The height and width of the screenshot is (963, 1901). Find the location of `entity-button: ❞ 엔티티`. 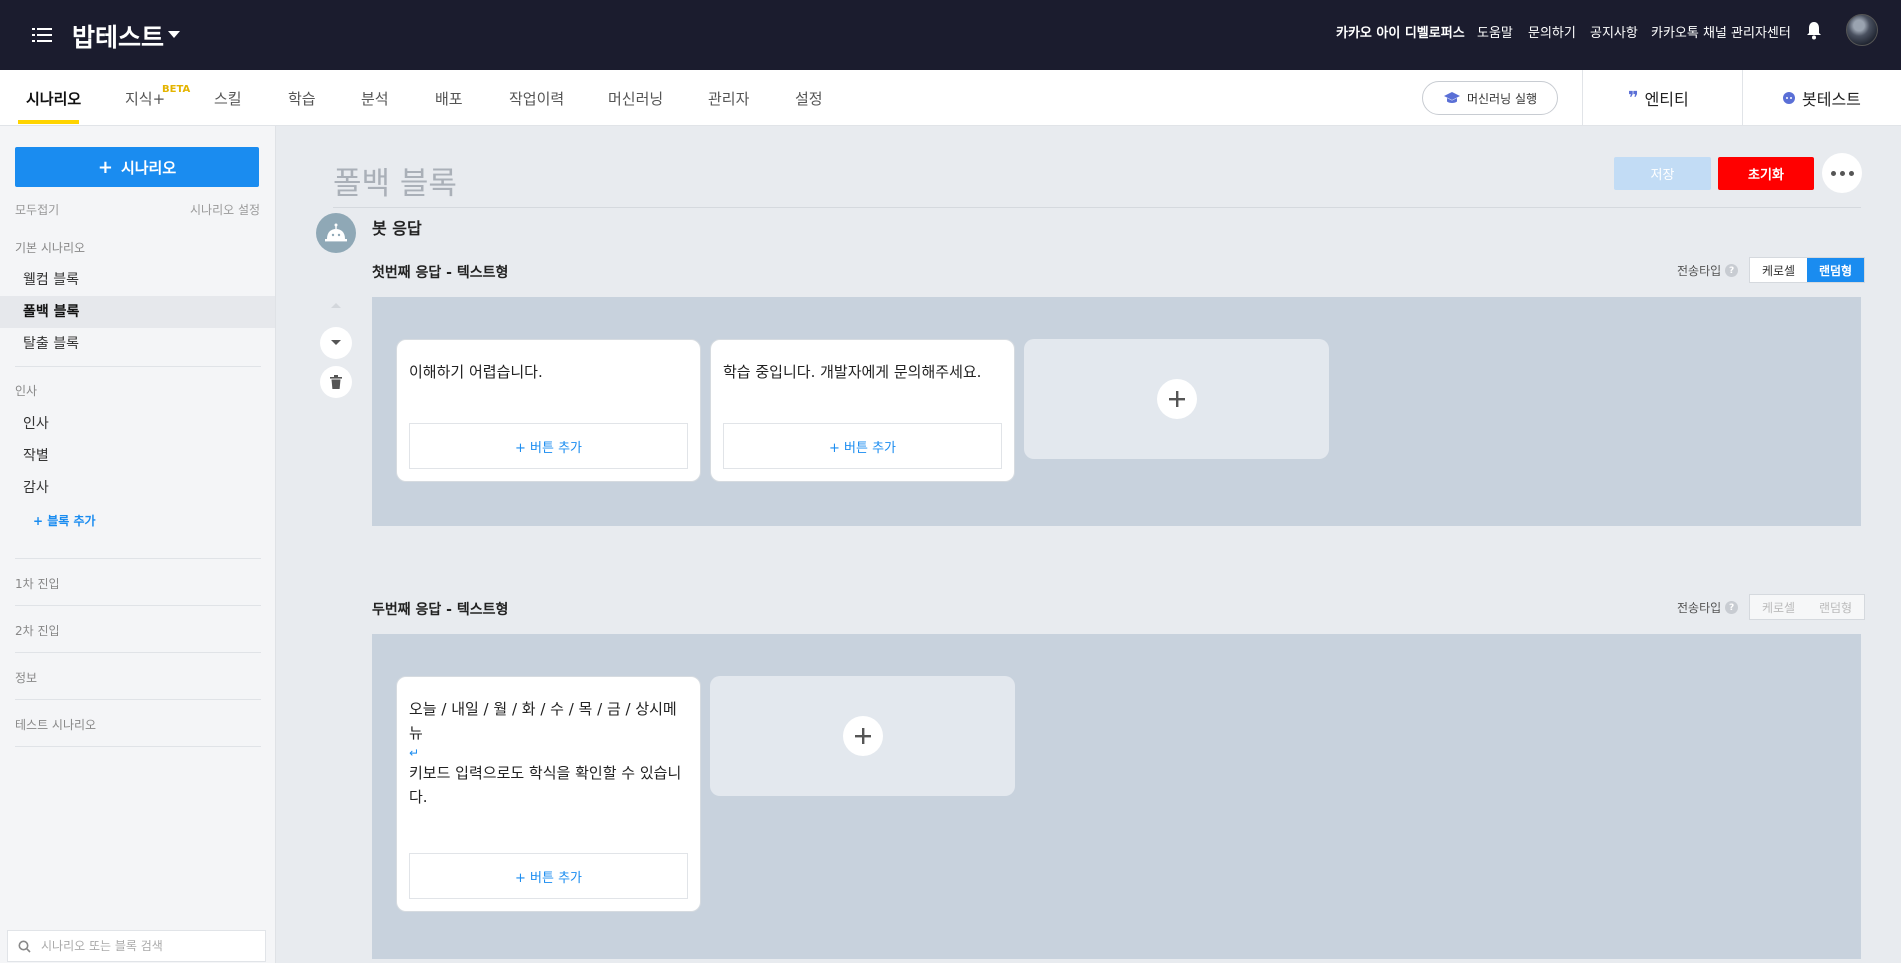

entity-button: ❞ 엔티티 is located at coordinates (1658, 98).